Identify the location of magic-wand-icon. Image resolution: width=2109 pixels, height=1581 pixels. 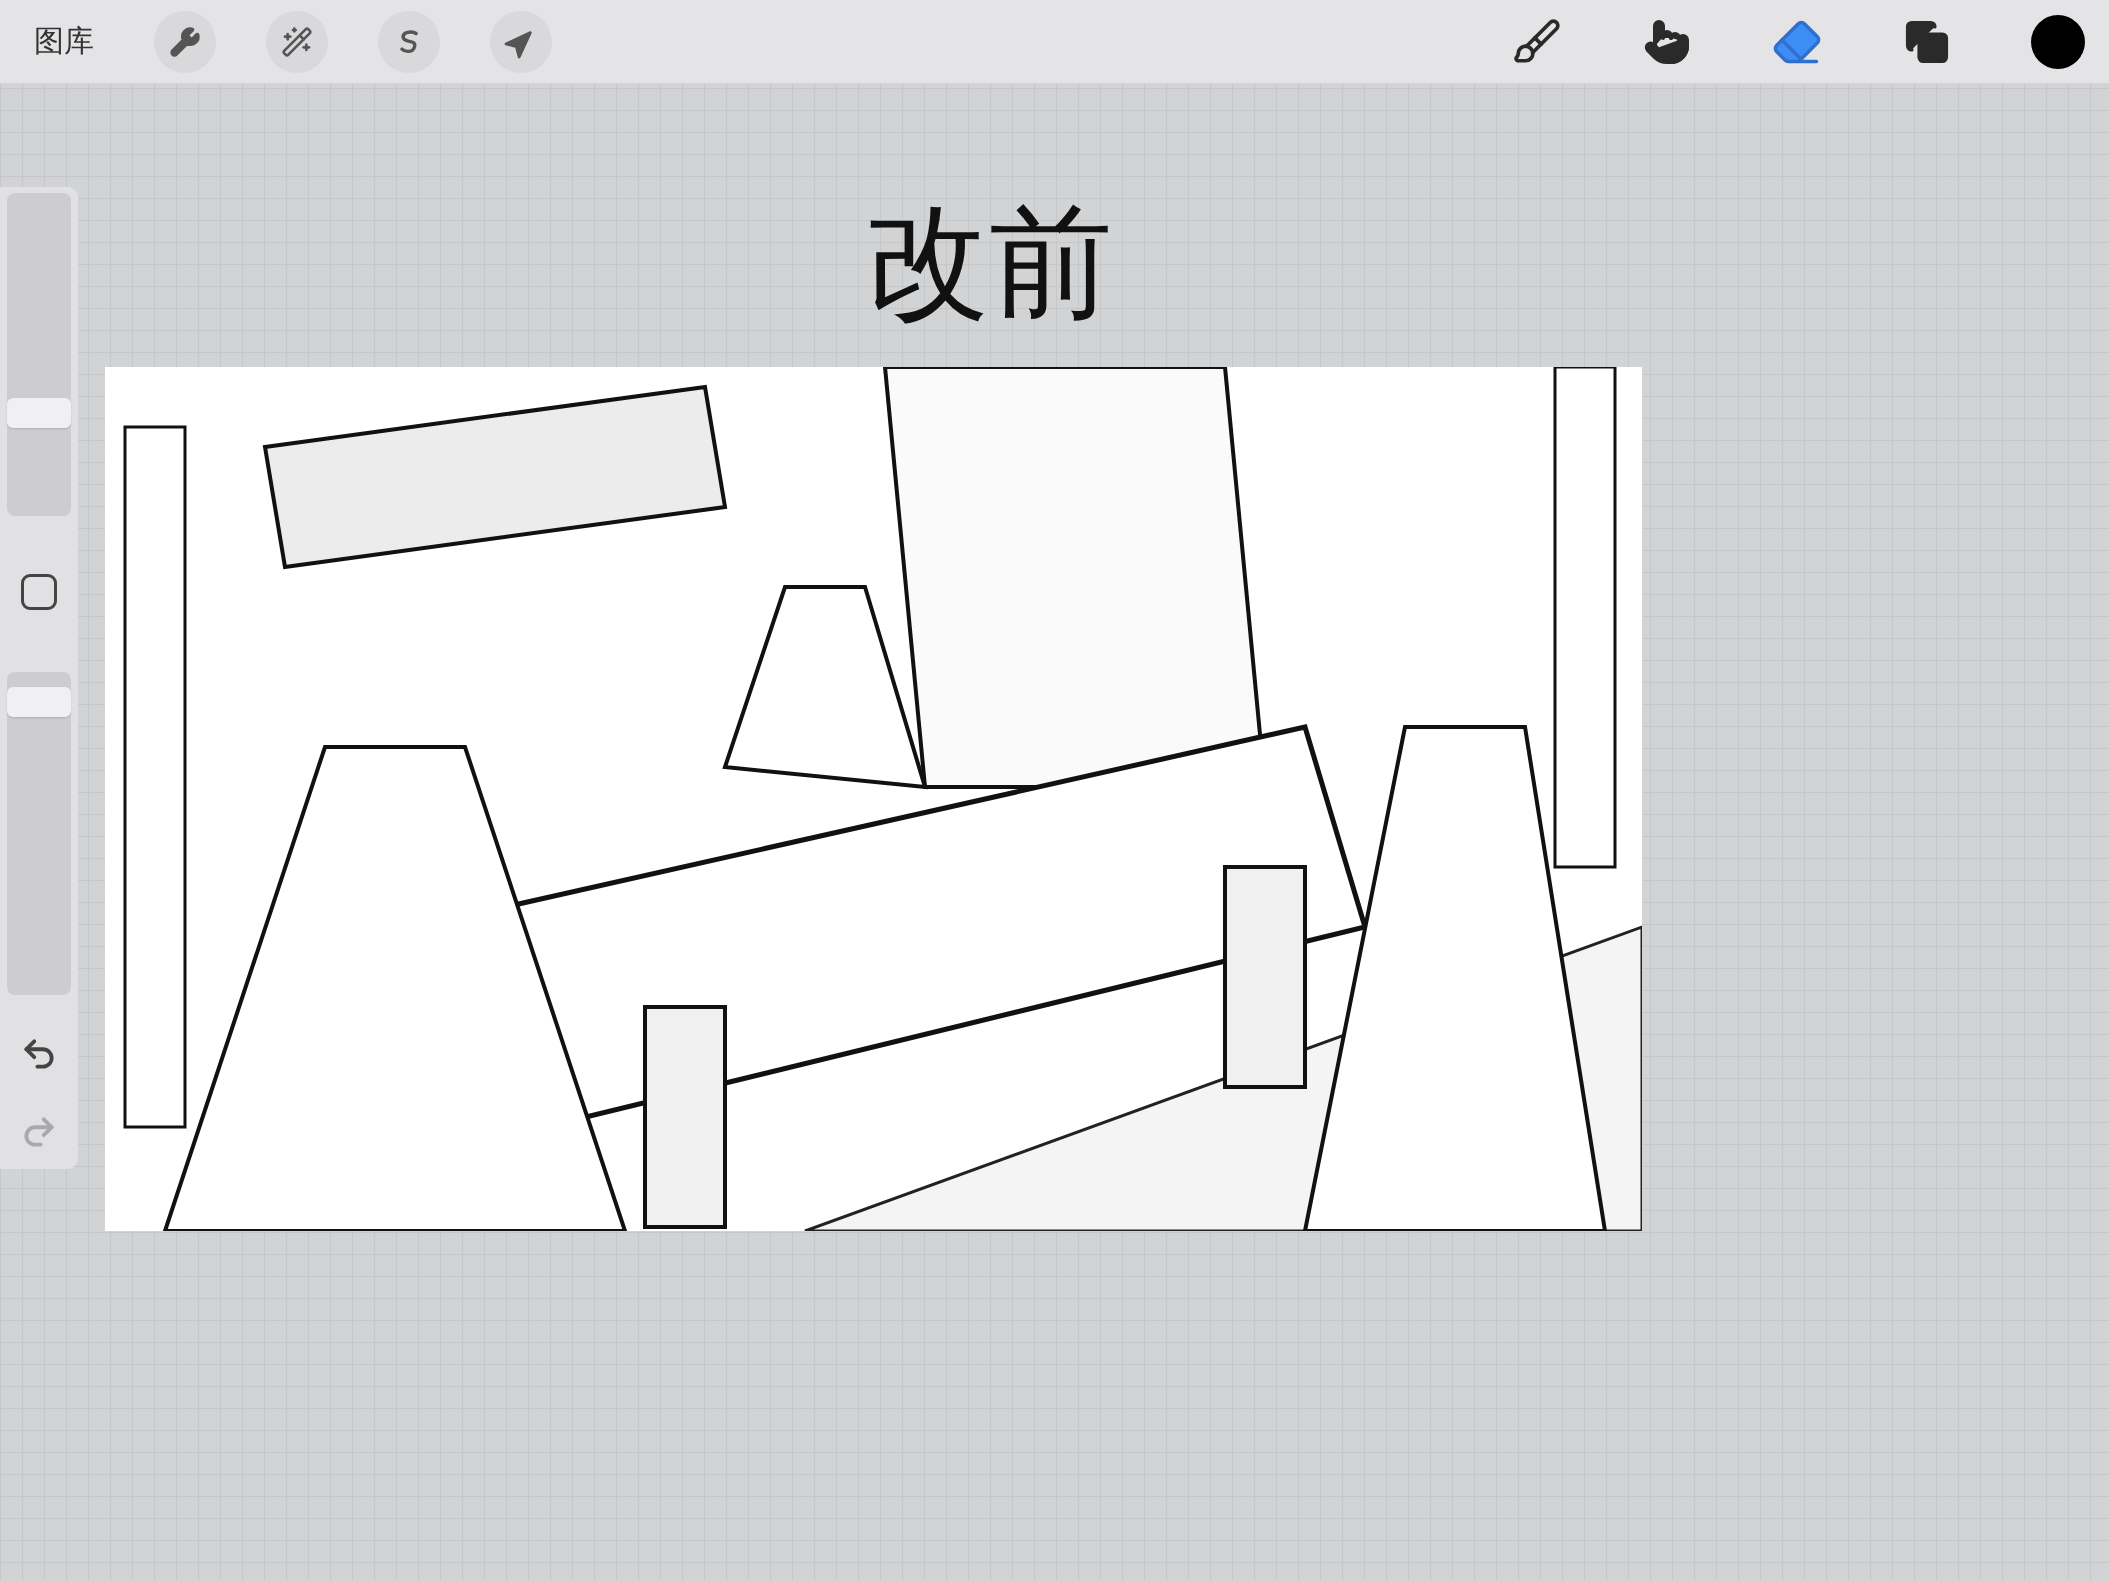
(297, 41).